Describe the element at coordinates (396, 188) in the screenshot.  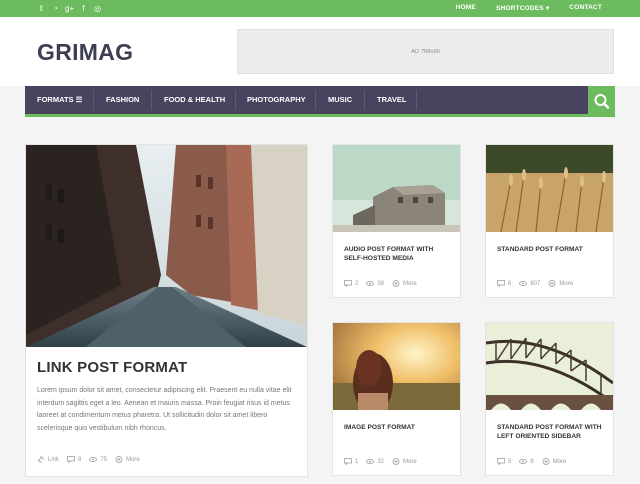
I see `post-image-building` at that location.